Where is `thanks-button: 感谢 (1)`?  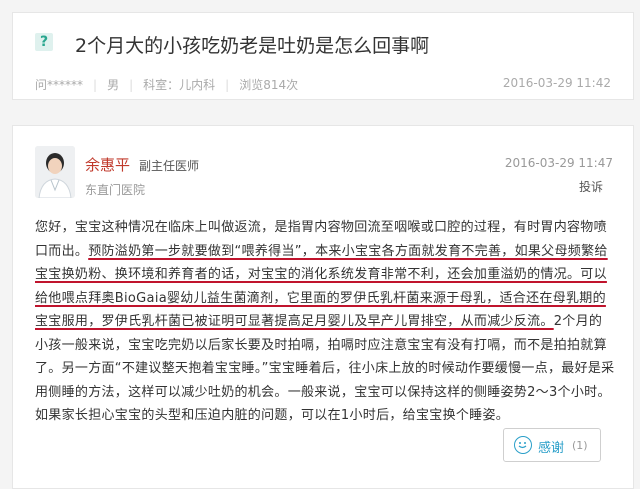 thanks-button: 感谢 (1) is located at coordinates (552, 445).